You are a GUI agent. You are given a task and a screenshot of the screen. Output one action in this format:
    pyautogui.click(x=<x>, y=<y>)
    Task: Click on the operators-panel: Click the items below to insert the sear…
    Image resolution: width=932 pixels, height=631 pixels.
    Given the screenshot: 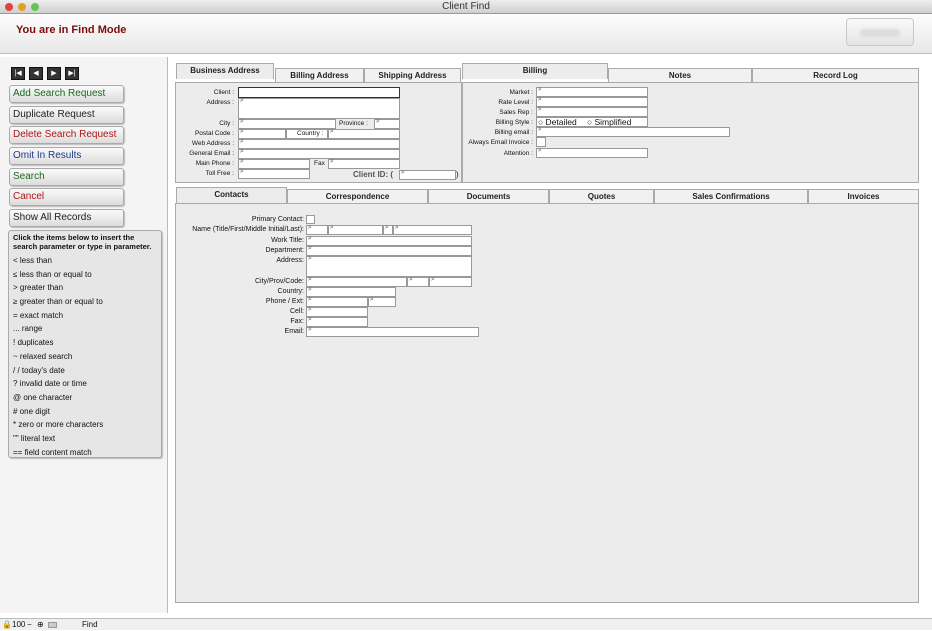 What is the action you would take?
    pyautogui.click(x=85, y=344)
    